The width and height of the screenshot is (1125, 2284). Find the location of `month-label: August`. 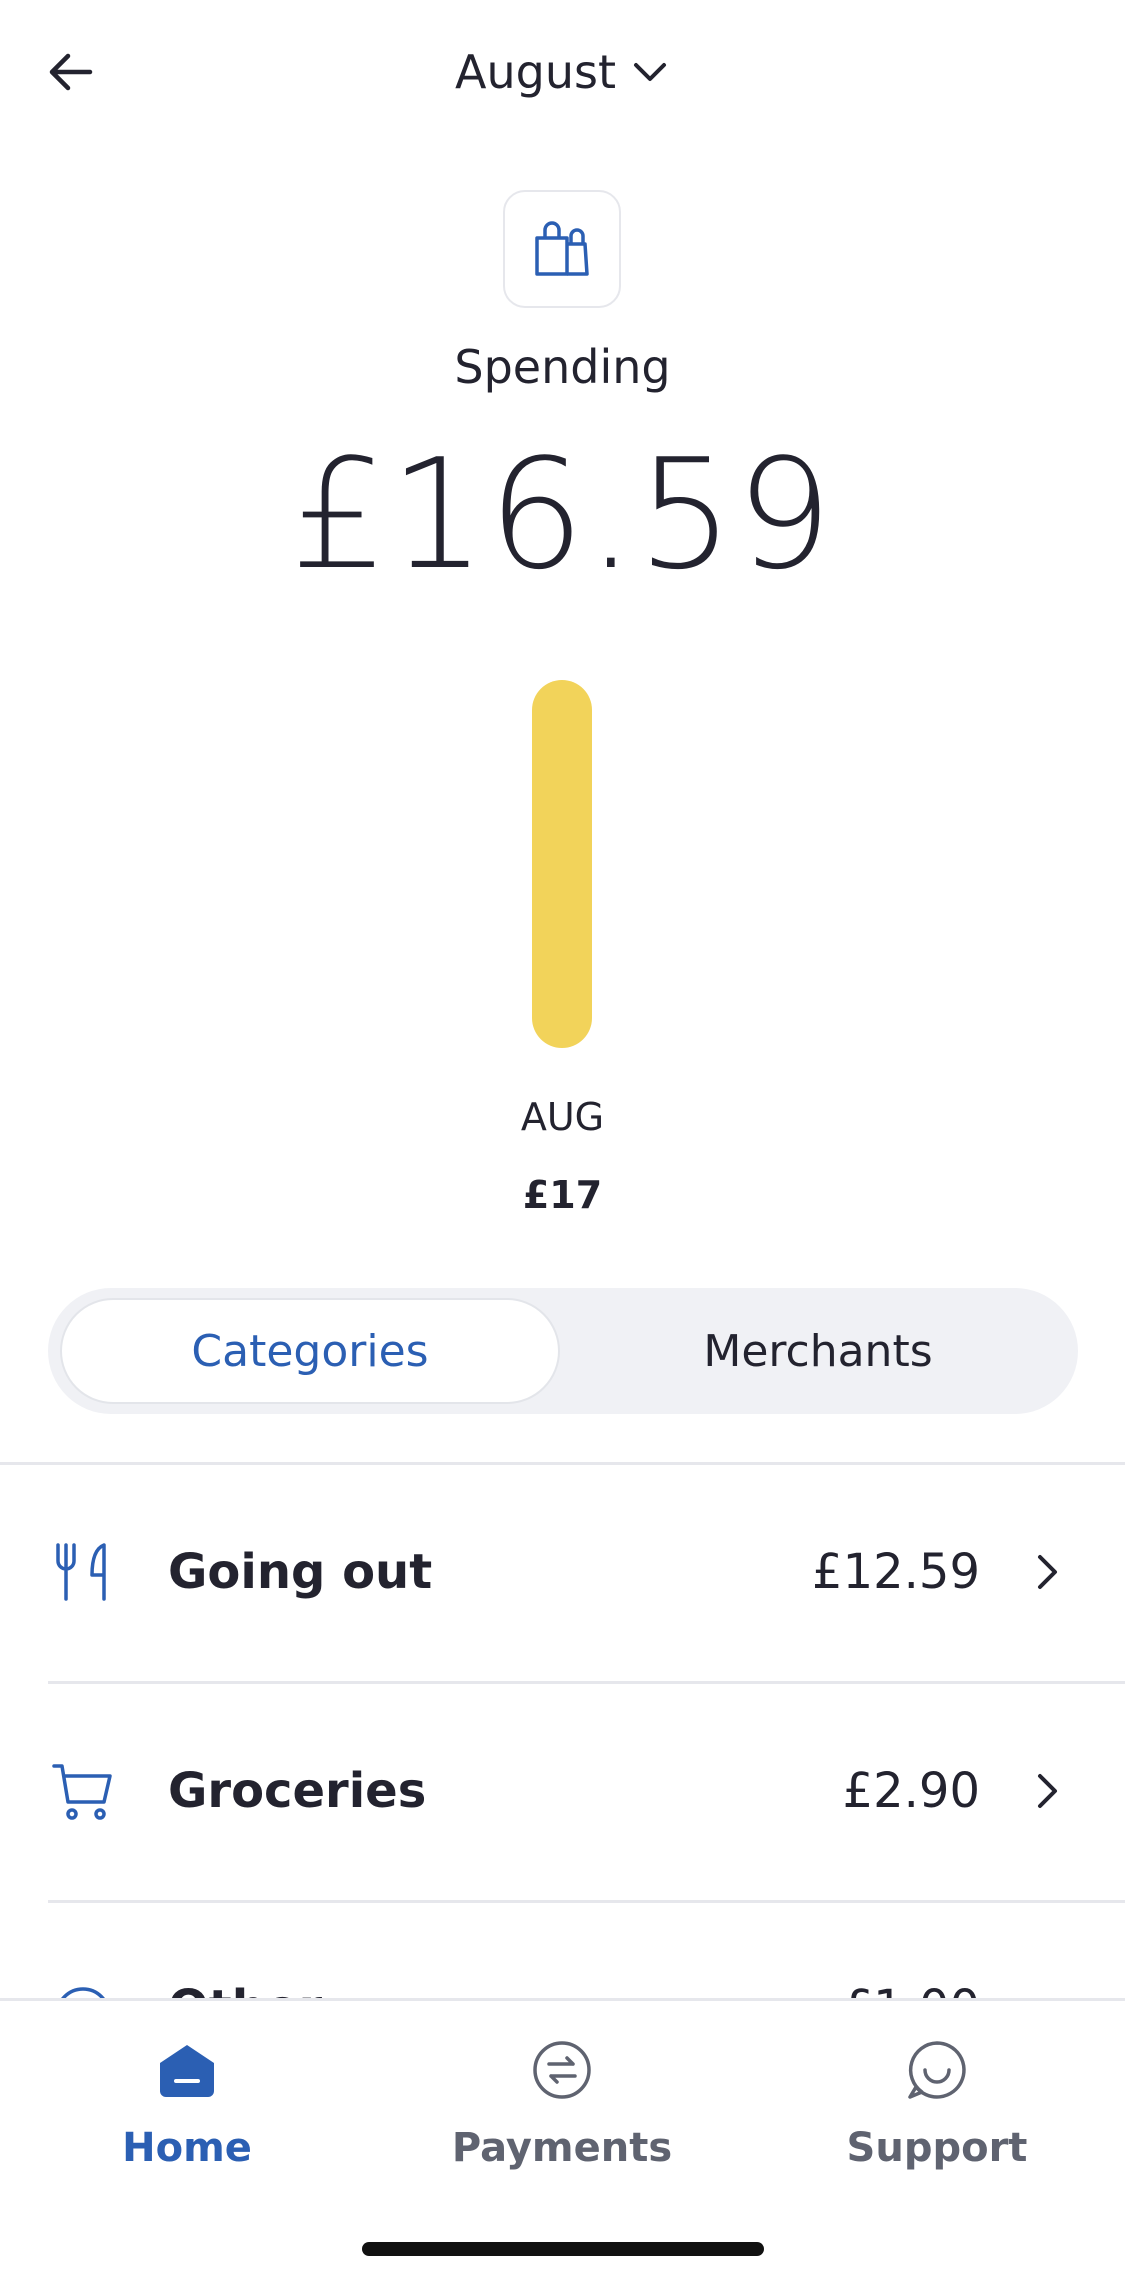

month-label: August is located at coordinates (535, 72).